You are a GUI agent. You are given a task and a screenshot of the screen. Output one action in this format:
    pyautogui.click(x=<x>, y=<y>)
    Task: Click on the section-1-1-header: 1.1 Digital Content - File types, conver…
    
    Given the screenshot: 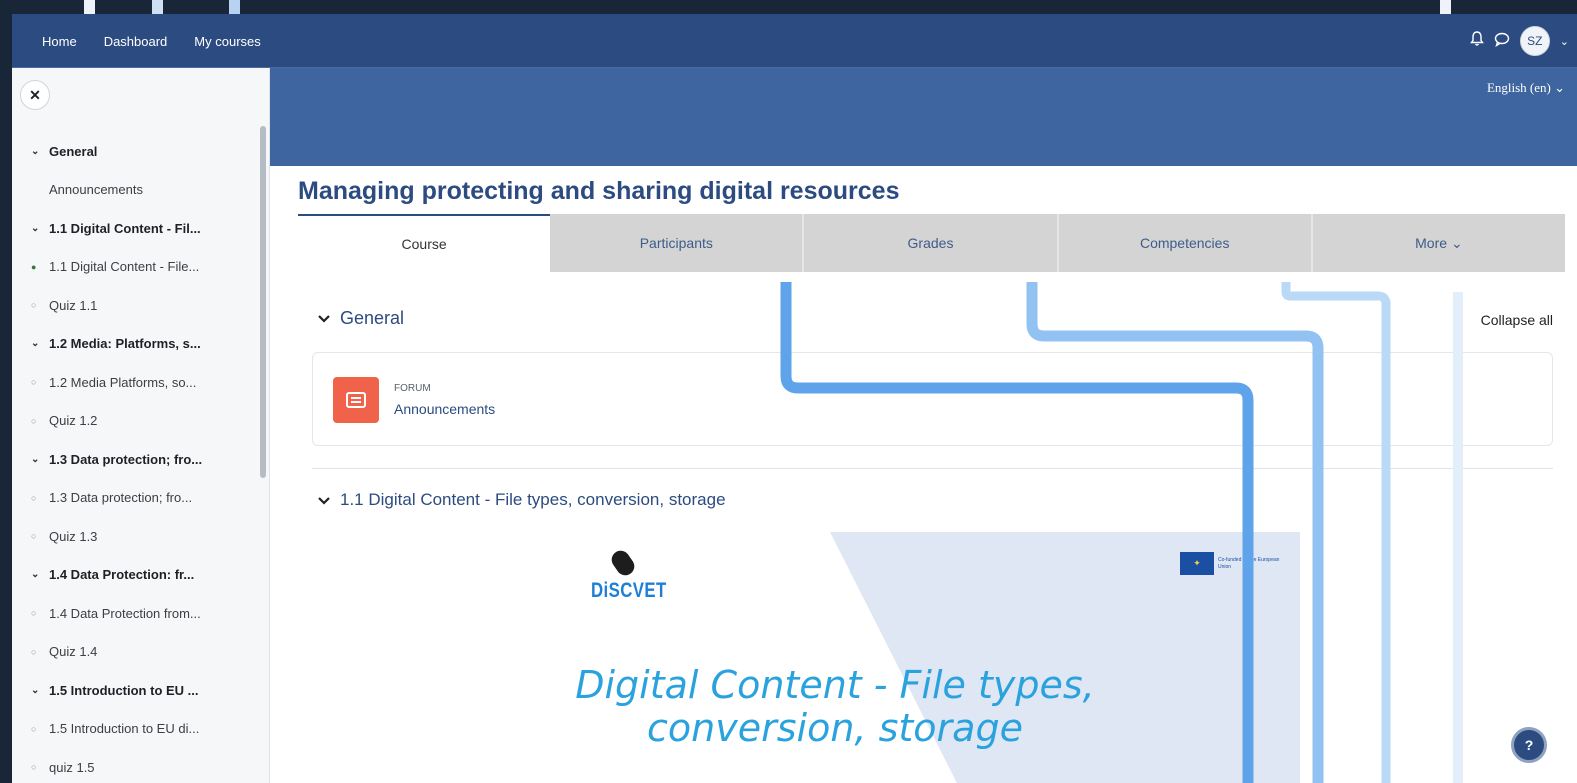 What is the action you would take?
    pyautogui.click(x=522, y=500)
    